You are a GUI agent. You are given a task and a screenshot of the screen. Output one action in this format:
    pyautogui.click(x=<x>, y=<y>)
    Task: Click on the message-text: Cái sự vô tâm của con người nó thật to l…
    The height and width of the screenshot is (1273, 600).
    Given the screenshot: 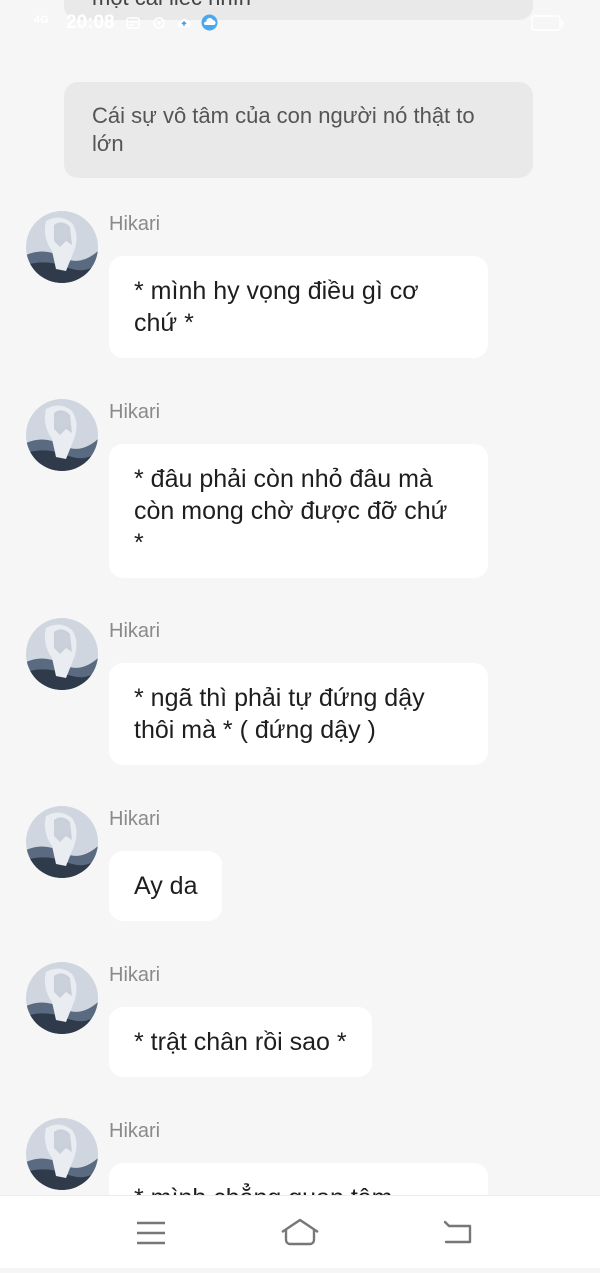 What is the action you would take?
    pyautogui.click(x=283, y=129)
    